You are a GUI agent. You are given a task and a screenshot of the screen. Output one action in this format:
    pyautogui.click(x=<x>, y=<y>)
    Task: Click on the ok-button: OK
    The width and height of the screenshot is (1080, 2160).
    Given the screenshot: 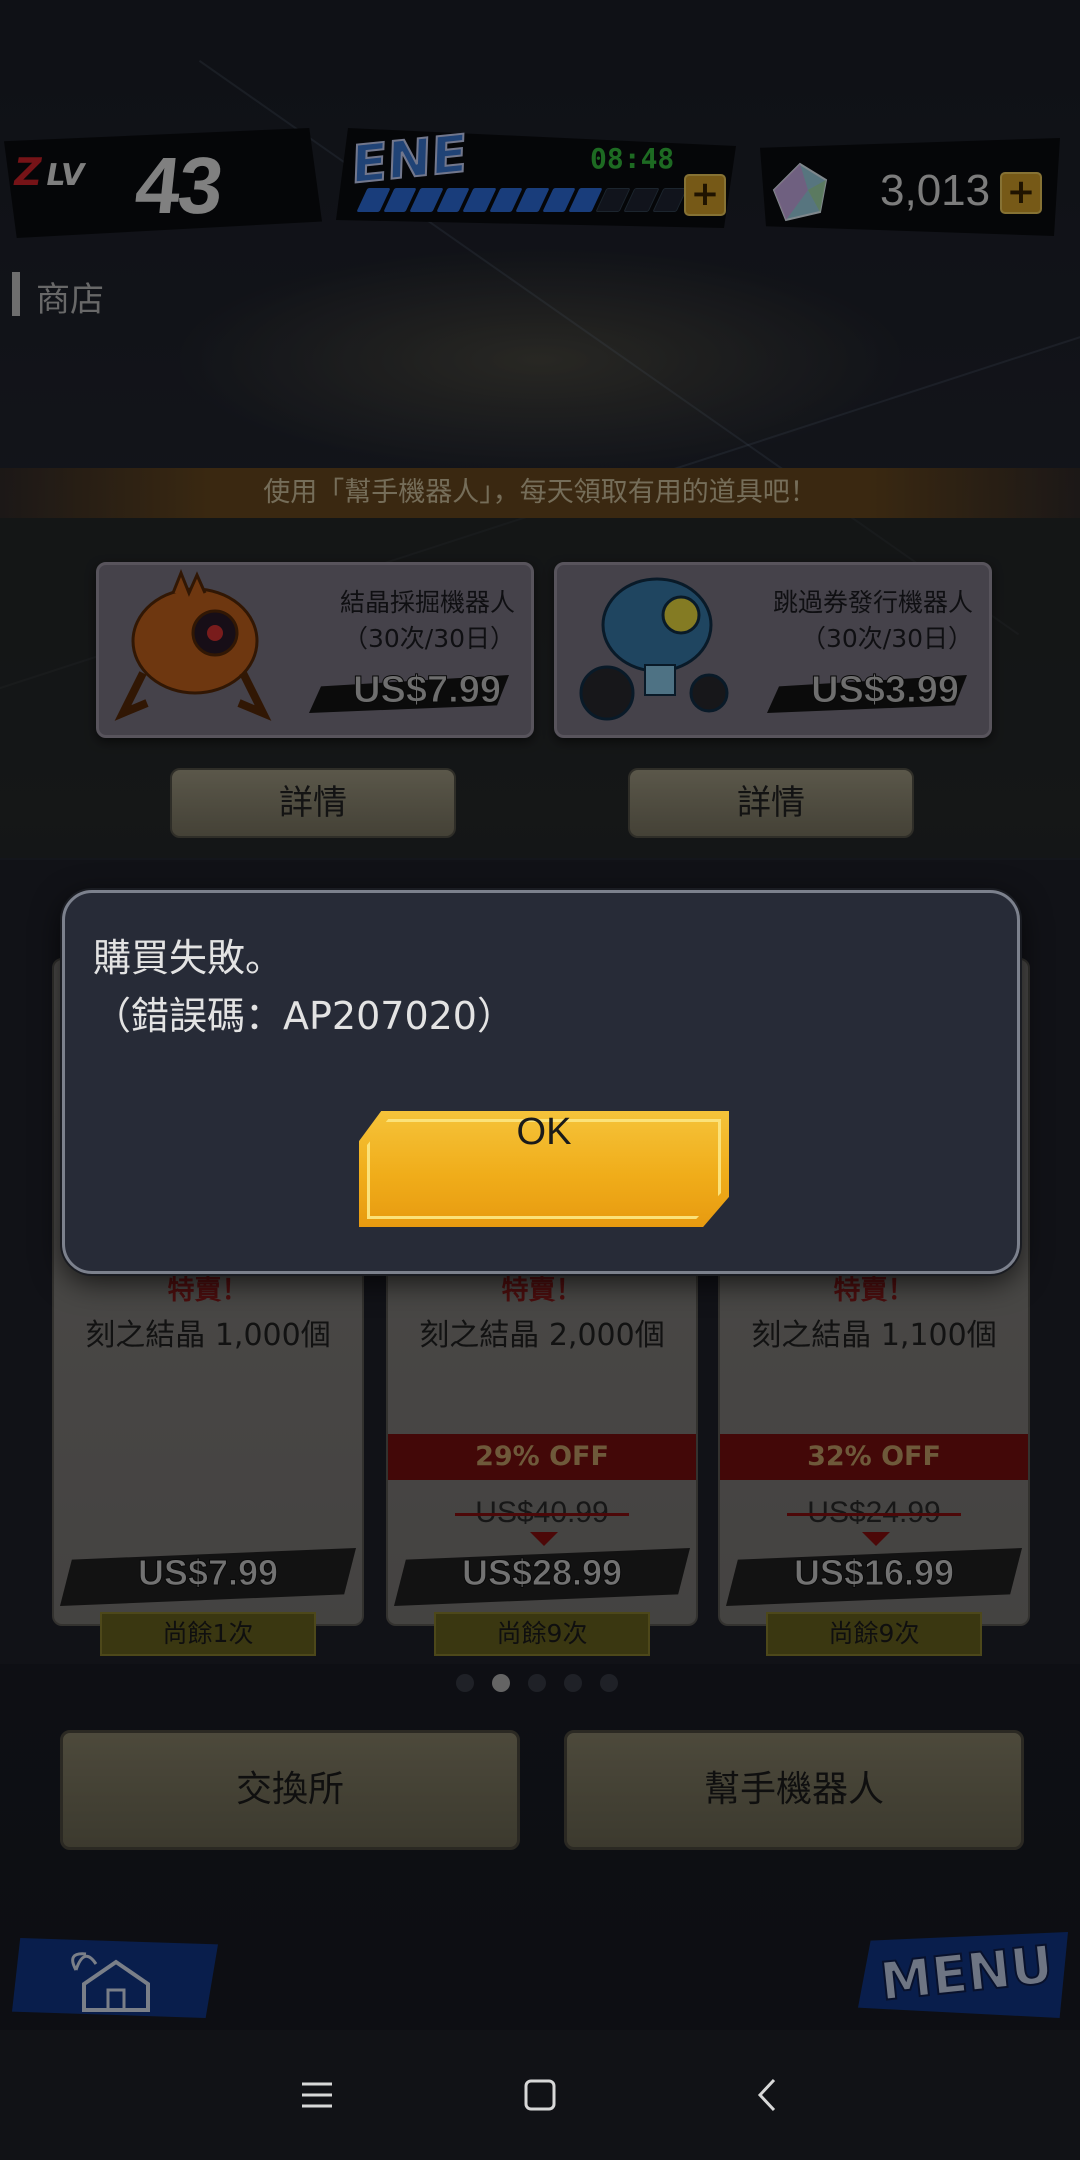 What is the action you would take?
    pyautogui.click(x=544, y=1169)
    